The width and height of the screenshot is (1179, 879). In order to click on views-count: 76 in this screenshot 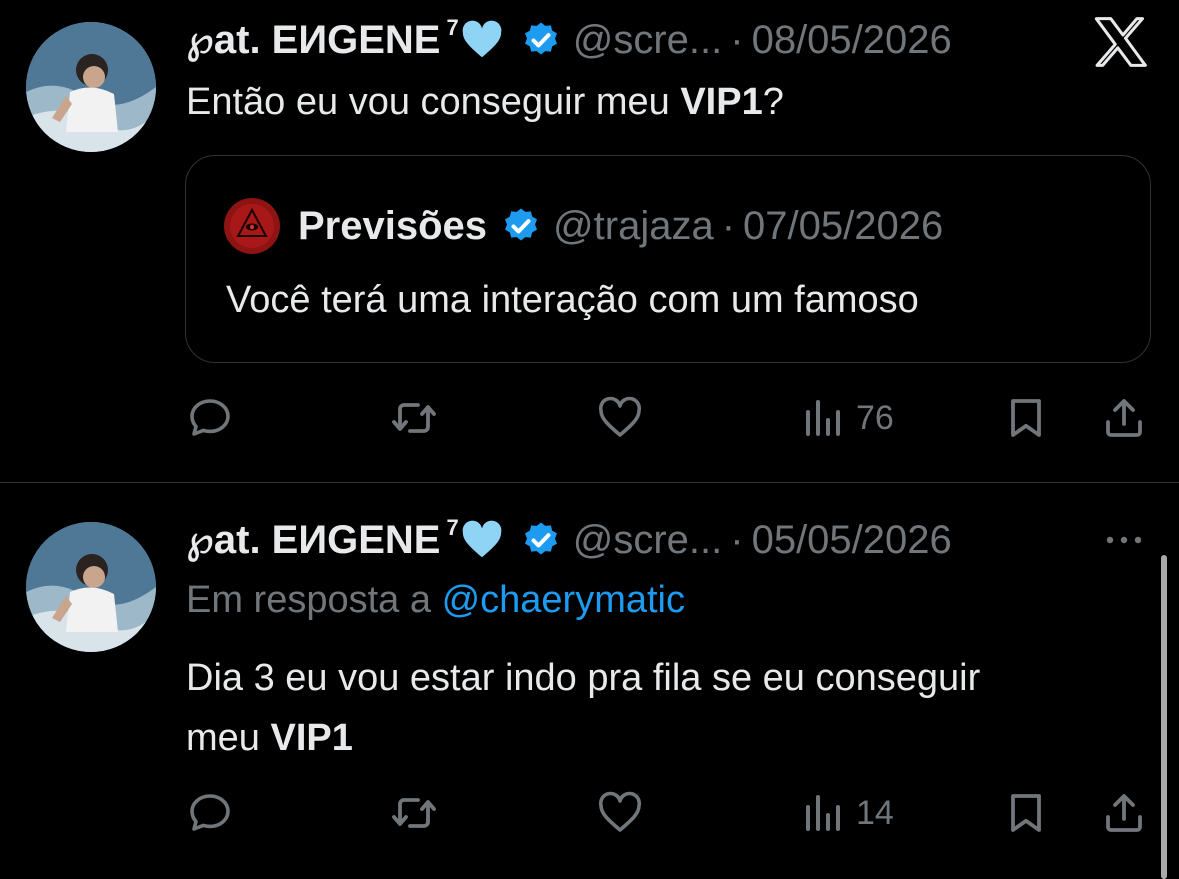, I will do `click(875, 417)`.